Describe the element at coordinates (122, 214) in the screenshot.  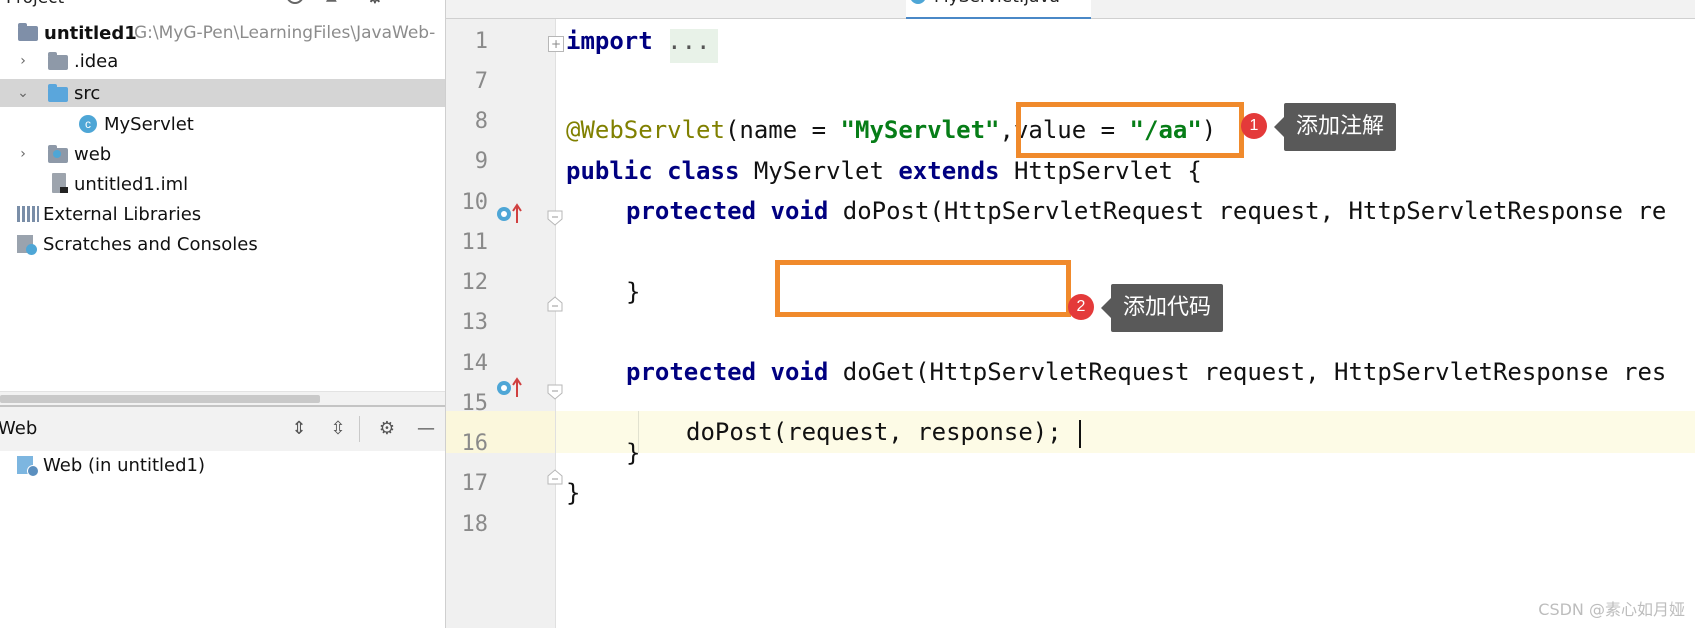
I see `tree-item-label: External Libraries` at that location.